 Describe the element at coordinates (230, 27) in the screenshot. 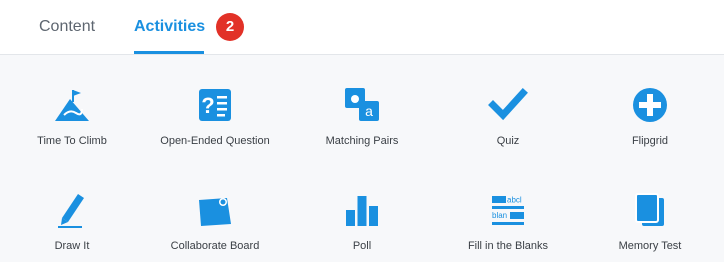

I see `activities-count-badge: 2` at that location.